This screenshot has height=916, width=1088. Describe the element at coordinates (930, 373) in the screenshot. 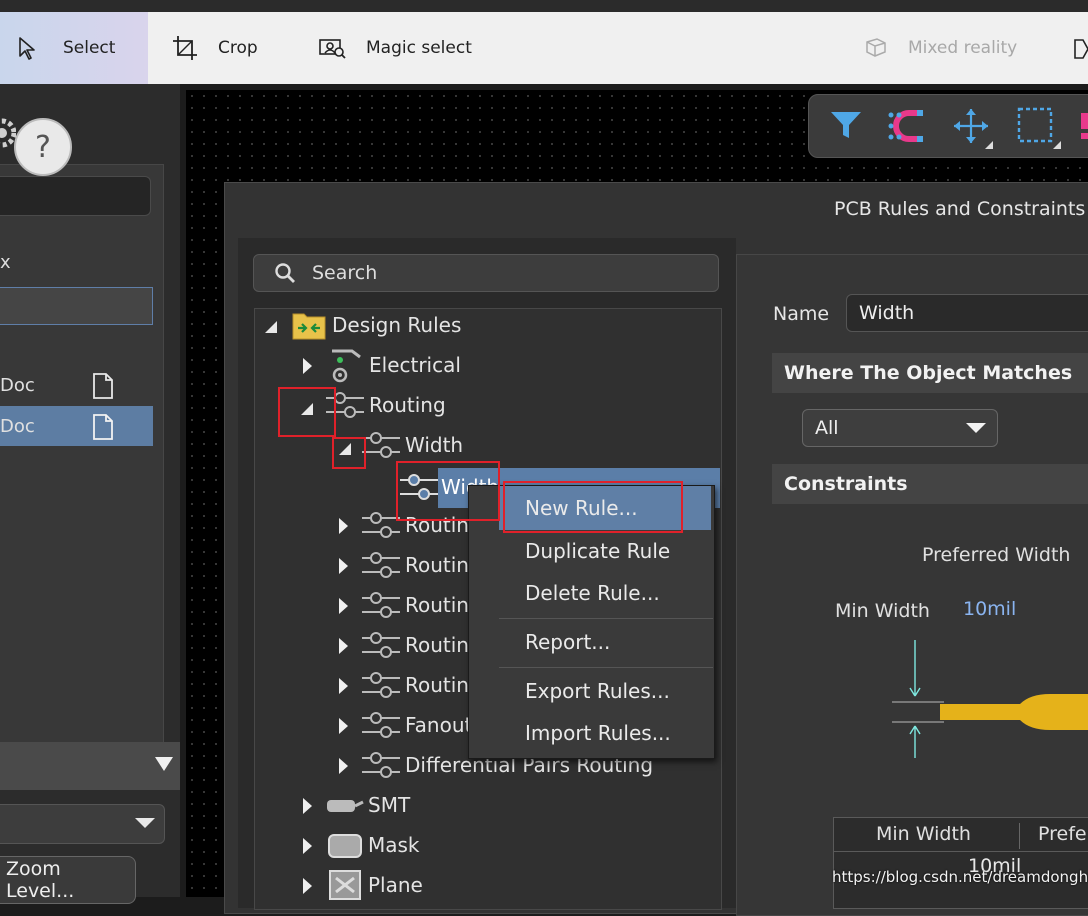

I see `where-object-matches-header: Where The Object Matches` at that location.